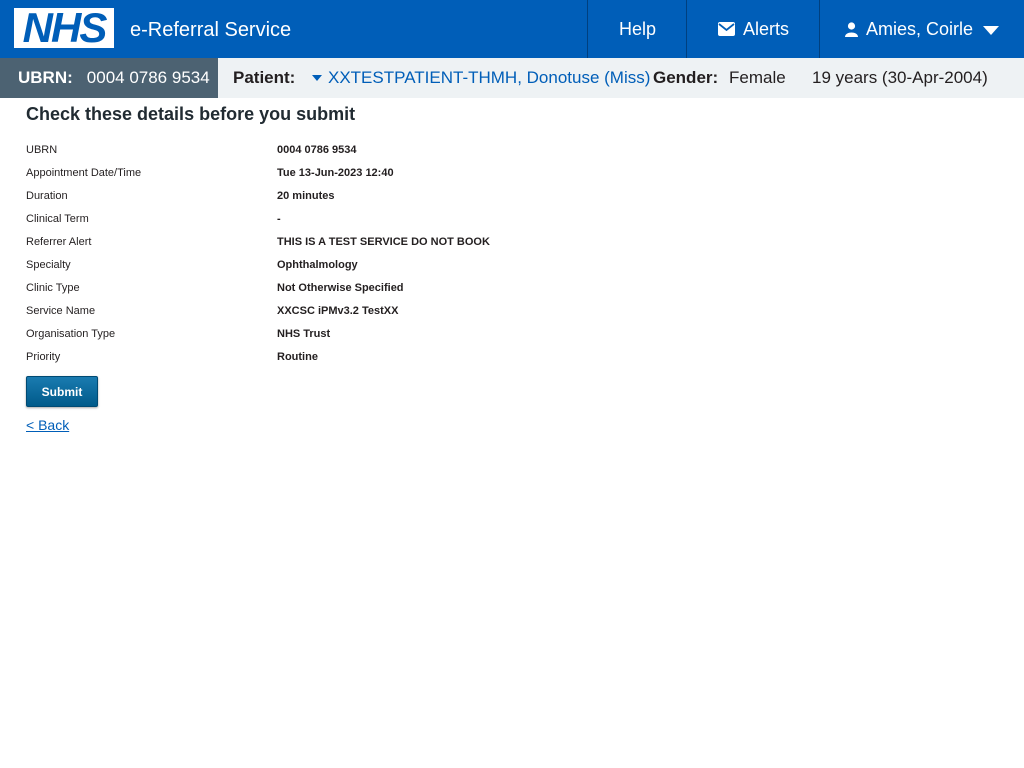  Describe the element at coordinates (376, 223) in the screenshot. I see `detail-row-clinical-term: Clinical Term -` at that location.